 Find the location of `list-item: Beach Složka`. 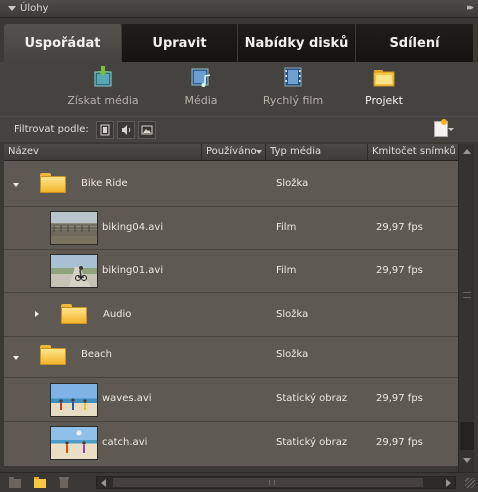

list-item: Beach Složka is located at coordinates (231, 357).